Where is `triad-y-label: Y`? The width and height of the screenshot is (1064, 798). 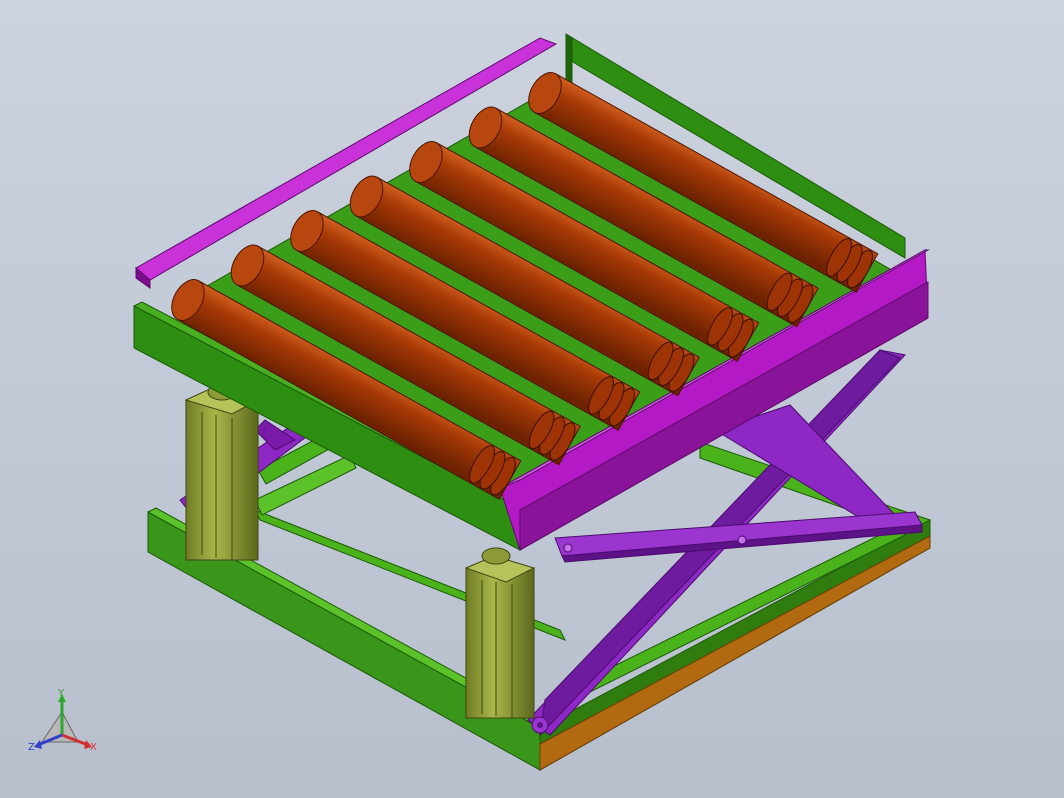
triad-y-label: Y is located at coordinates (61, 693).